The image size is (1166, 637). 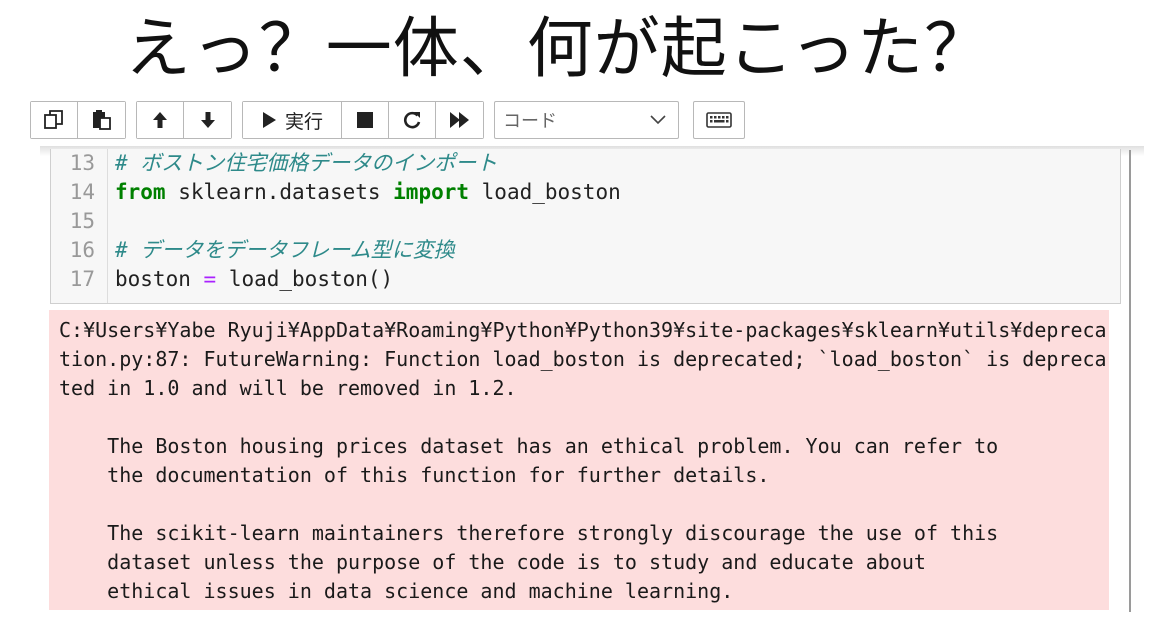 I want to click on restart-icon, so click(x=412, y=120).